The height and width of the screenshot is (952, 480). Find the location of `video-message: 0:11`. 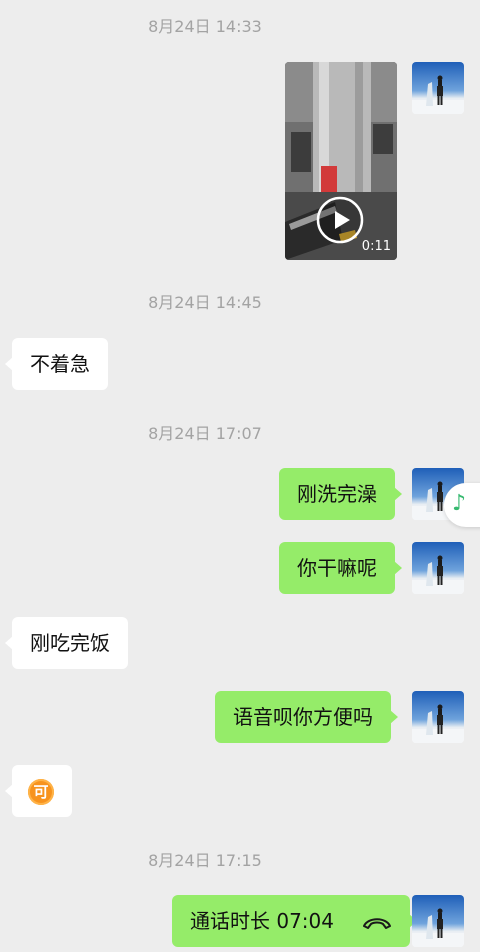

video-message: 0:11 is located at coordinates (341, 161).